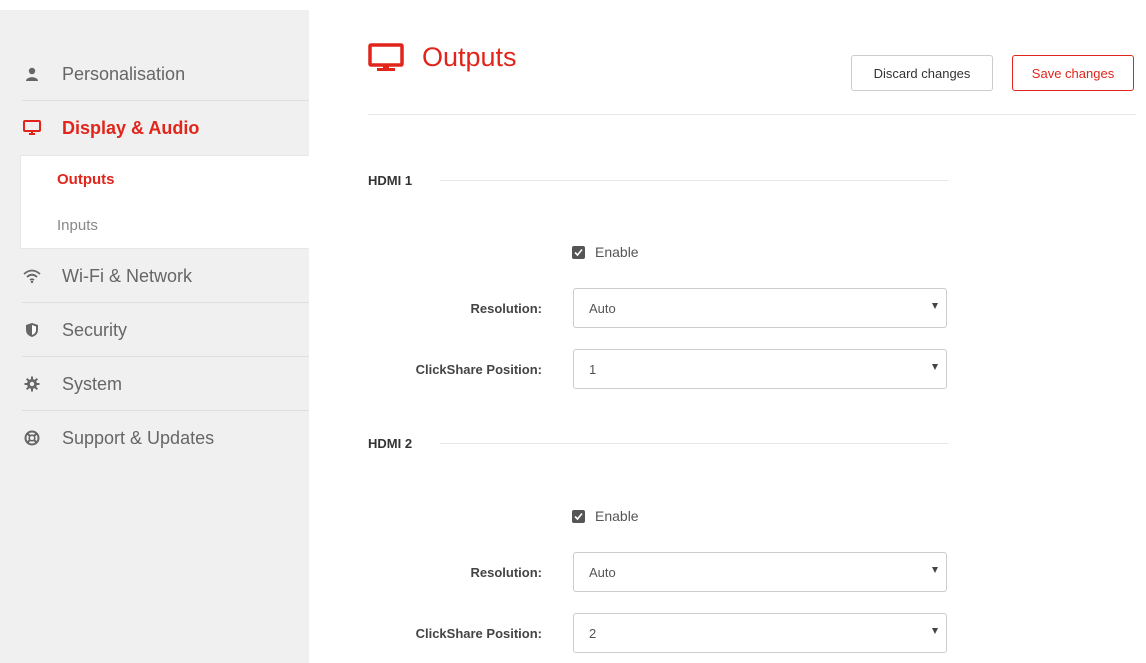 The image size is (1146, 663). I want to click on hdmi-2-position-row: ClickShare Position: 2, so click(658, 633).